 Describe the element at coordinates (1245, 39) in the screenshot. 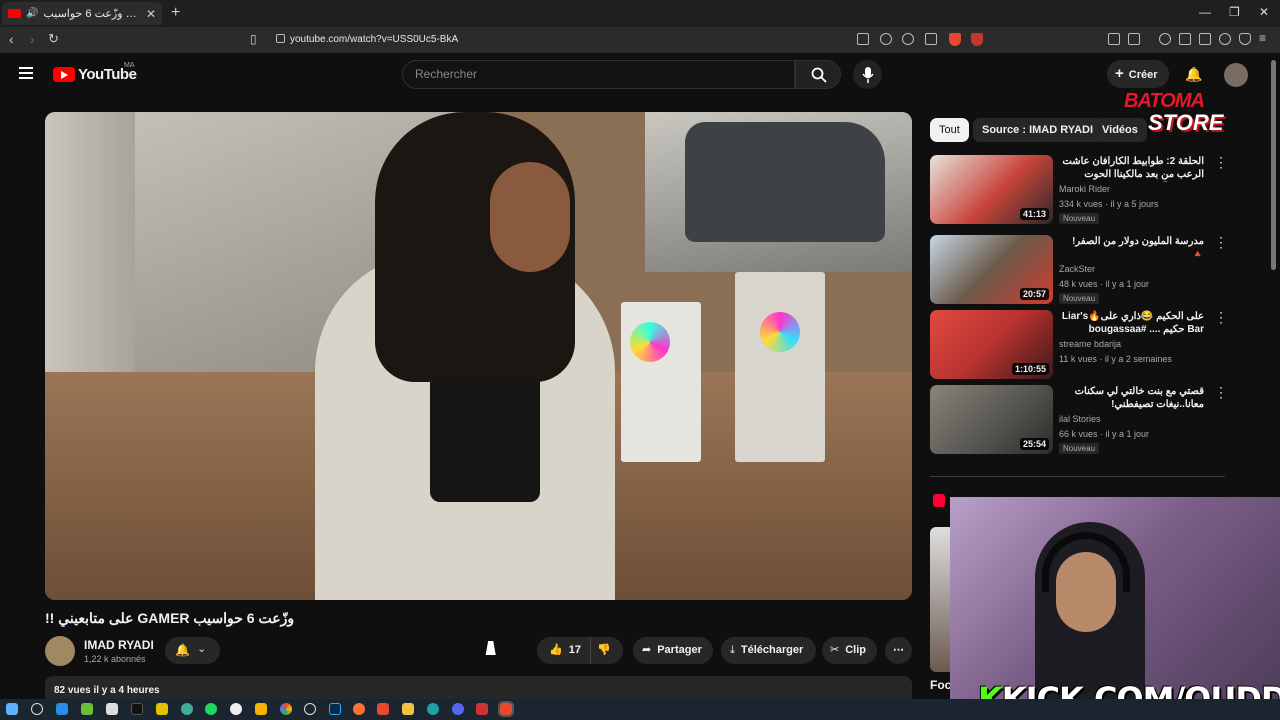

I see `vpn-shield-icon` at that location.